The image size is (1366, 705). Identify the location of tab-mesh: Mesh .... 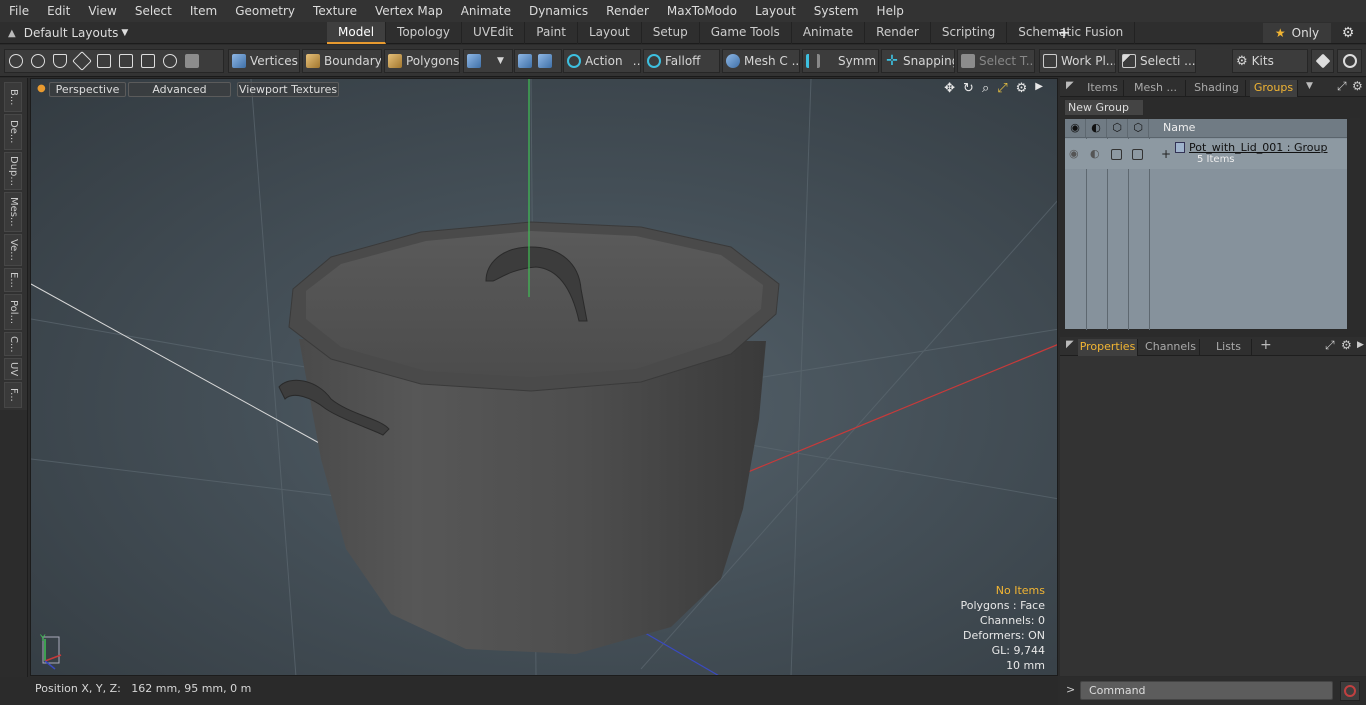
(1156, 88).